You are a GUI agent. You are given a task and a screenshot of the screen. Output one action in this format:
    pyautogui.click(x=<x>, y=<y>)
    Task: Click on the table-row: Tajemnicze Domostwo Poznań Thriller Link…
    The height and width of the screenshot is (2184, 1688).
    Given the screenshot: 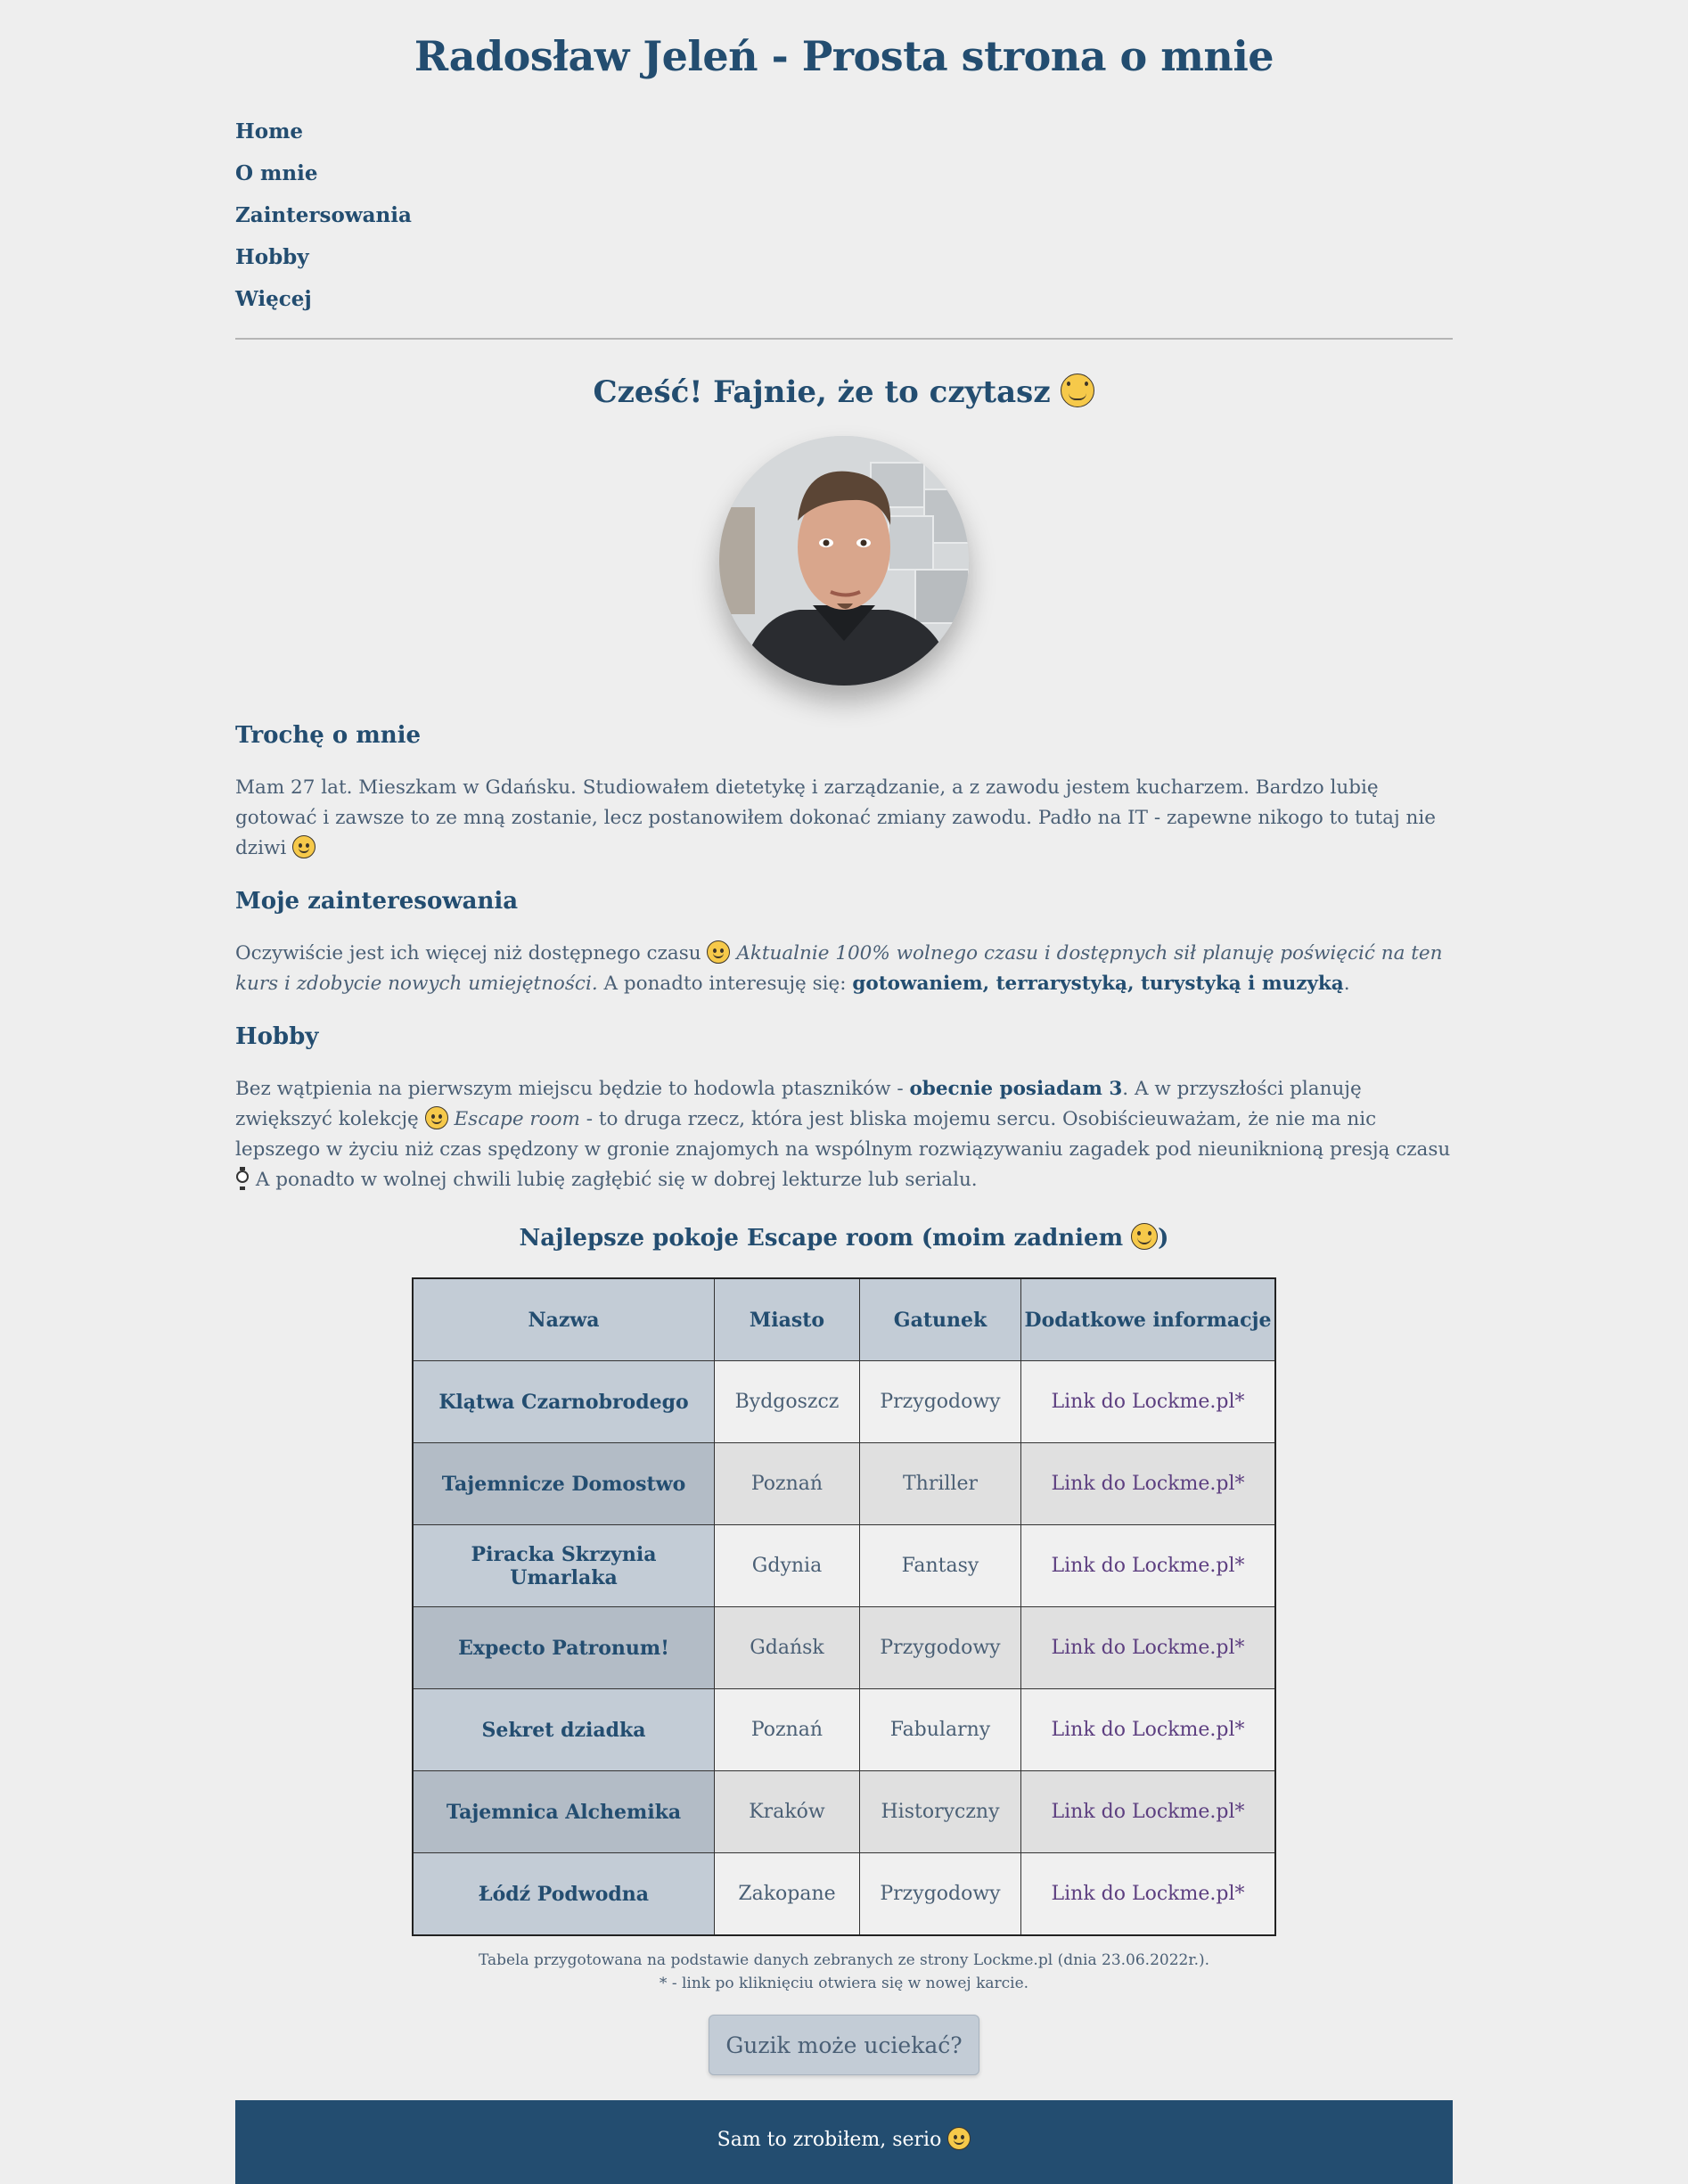 What is the action you would take?
    pyautogui.click(x=844, y=1483)
    